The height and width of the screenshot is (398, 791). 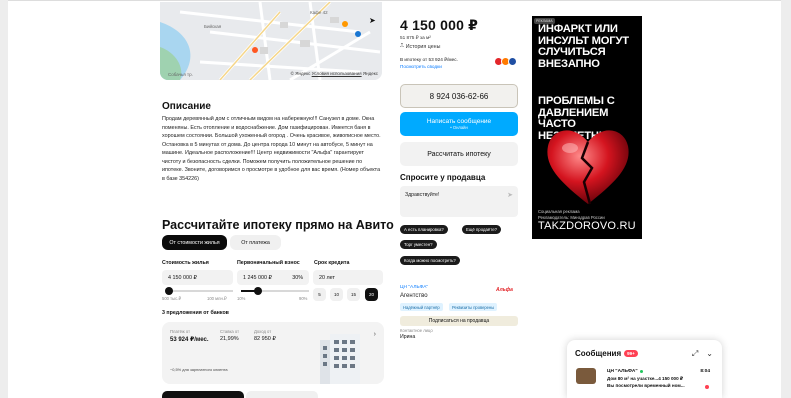 I want to click on trust-badge: Надёжный партнёр, so click(x=421, y=307).